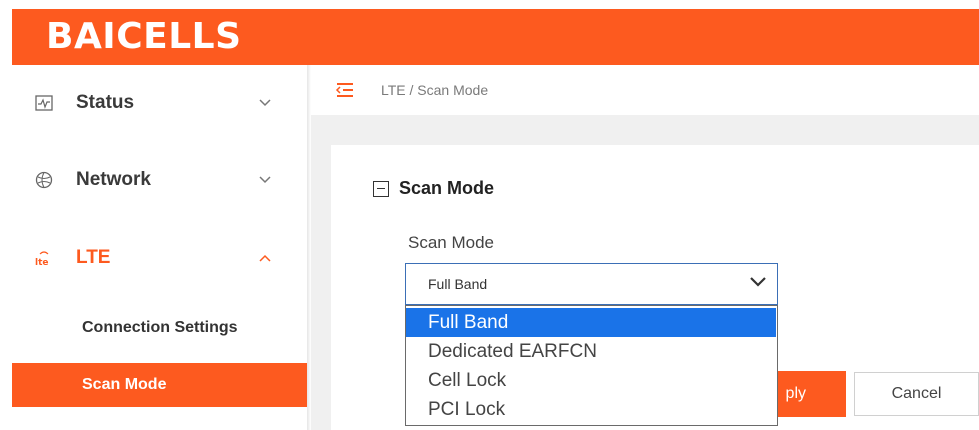 This screenshot has width=979, height=430. Describe the element at coordinates (345, 92) in the screenshot. I see `menu-collapse-icon` at that location.